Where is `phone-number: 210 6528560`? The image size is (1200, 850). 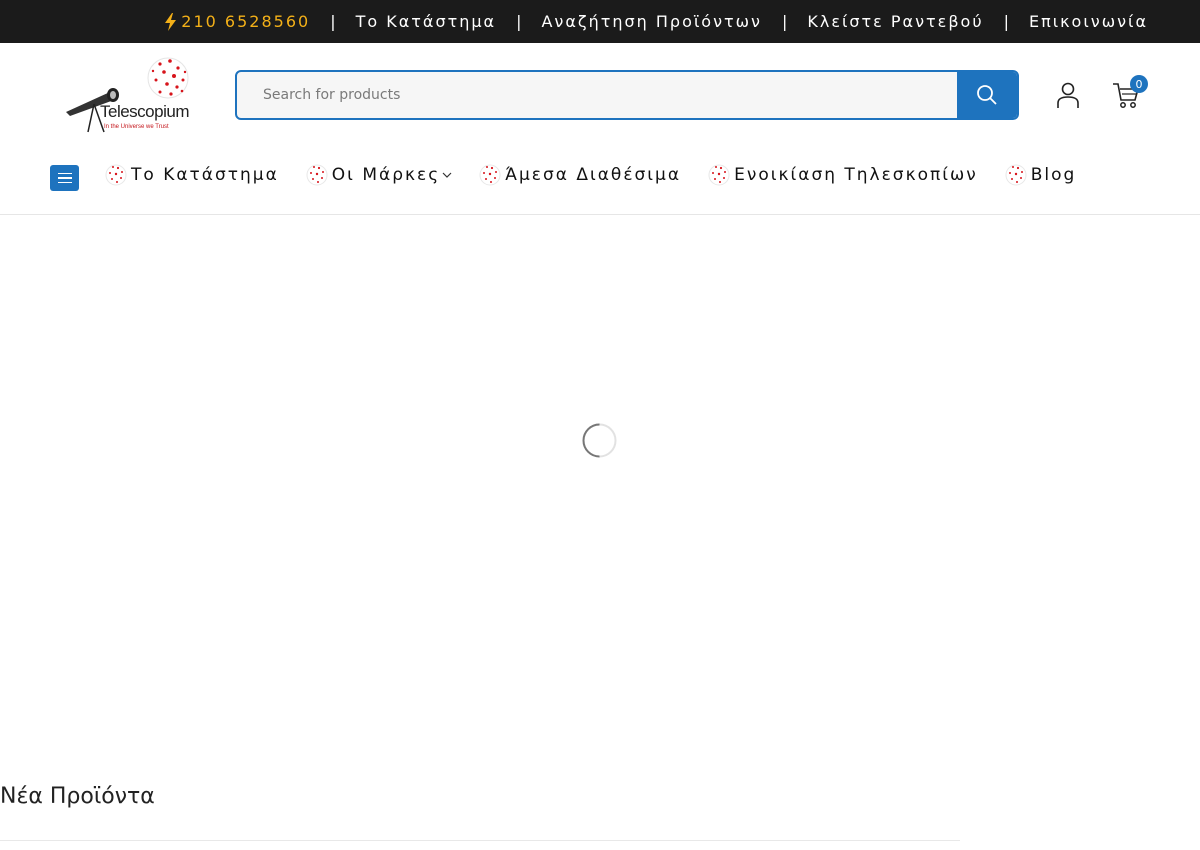 phone-number: 210 6528560 is located at coordinates (246, 21).